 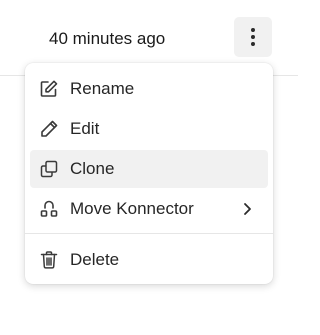 I want to click on rename-icon, so click(x=49, y=89).